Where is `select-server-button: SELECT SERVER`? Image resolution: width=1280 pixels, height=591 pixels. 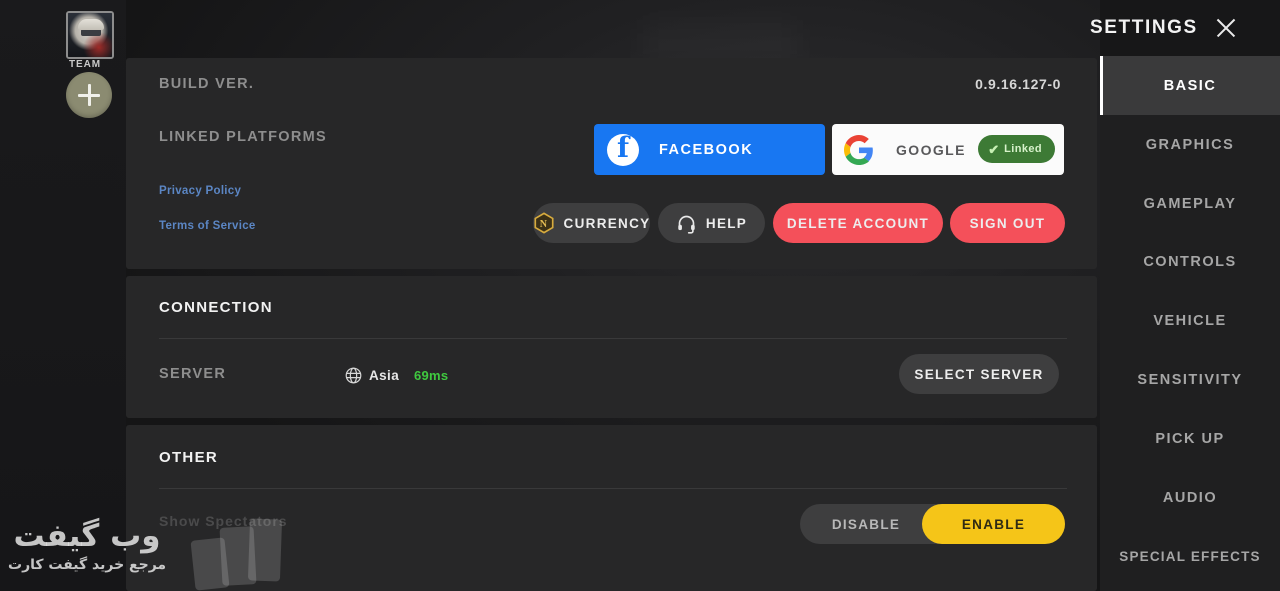
select-server-button: SELECT SERVER is located at coordinates (979, 374).